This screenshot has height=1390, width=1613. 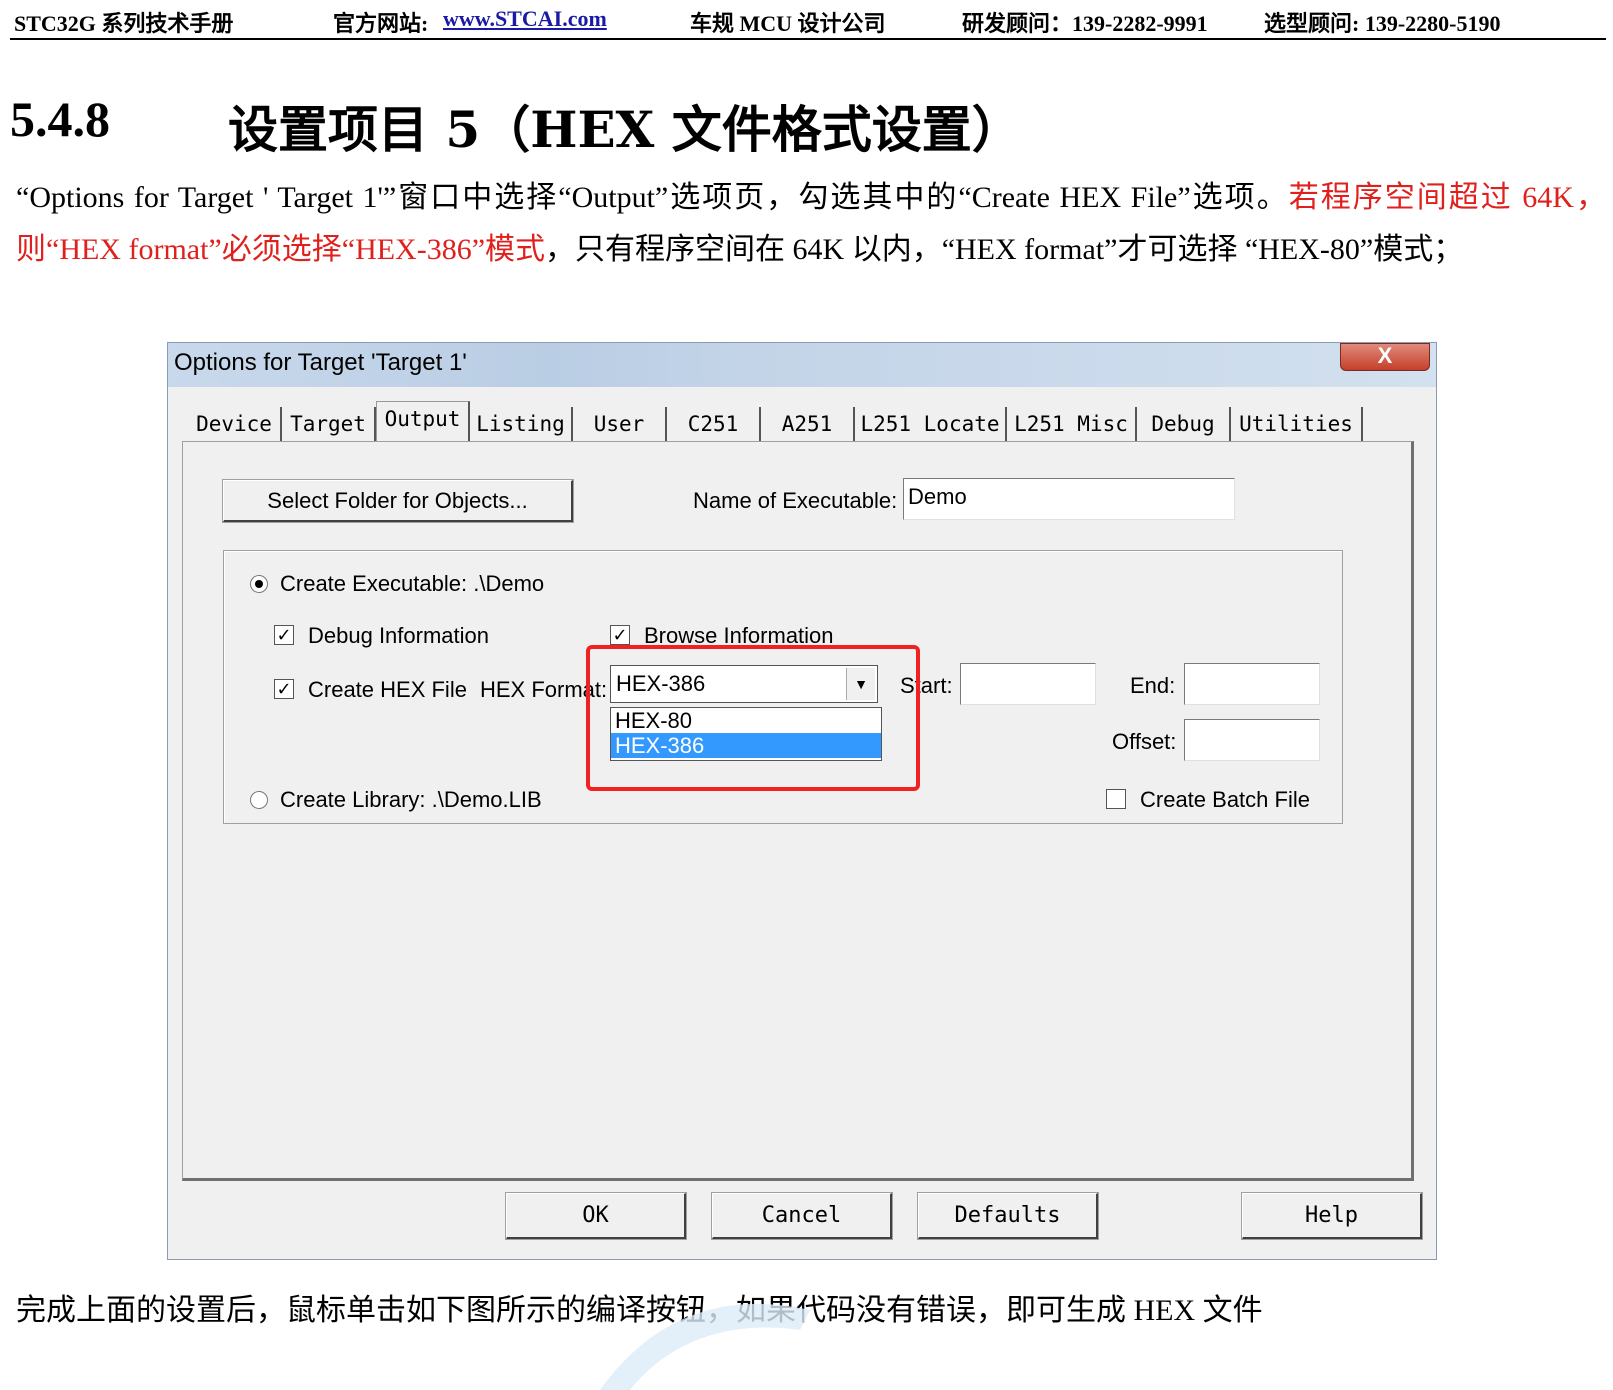 I want to click on create-library-label: Create Library: .\Demo.LIB, so click(x=411, y=799).